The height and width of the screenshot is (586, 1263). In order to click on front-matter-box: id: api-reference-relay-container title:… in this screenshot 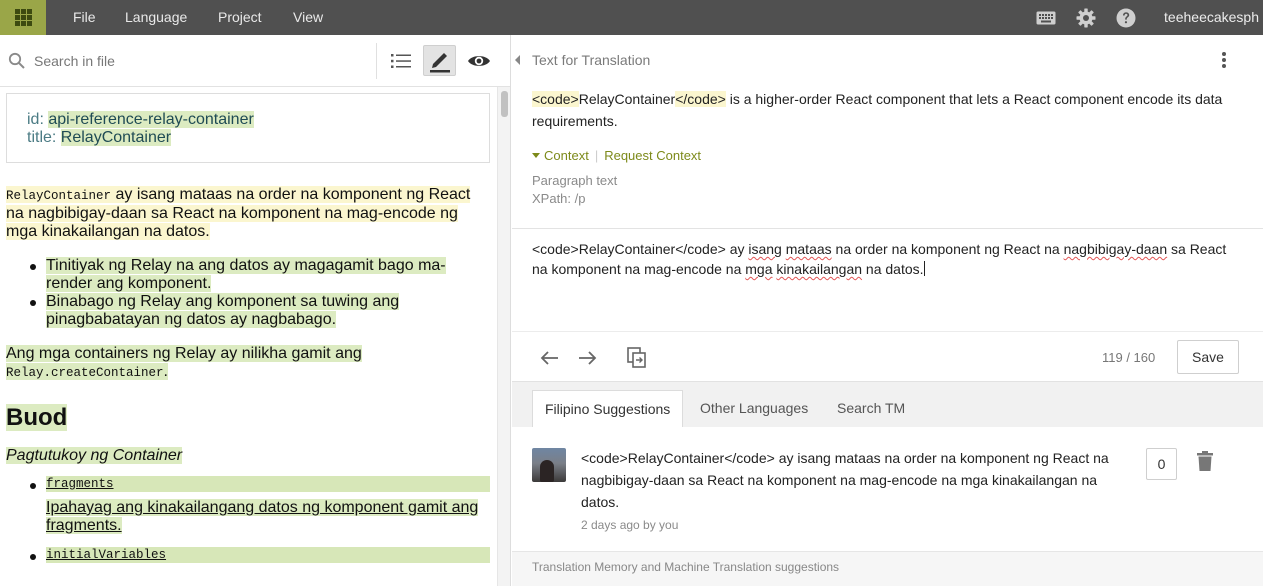, I will do `click(248, 128)`.